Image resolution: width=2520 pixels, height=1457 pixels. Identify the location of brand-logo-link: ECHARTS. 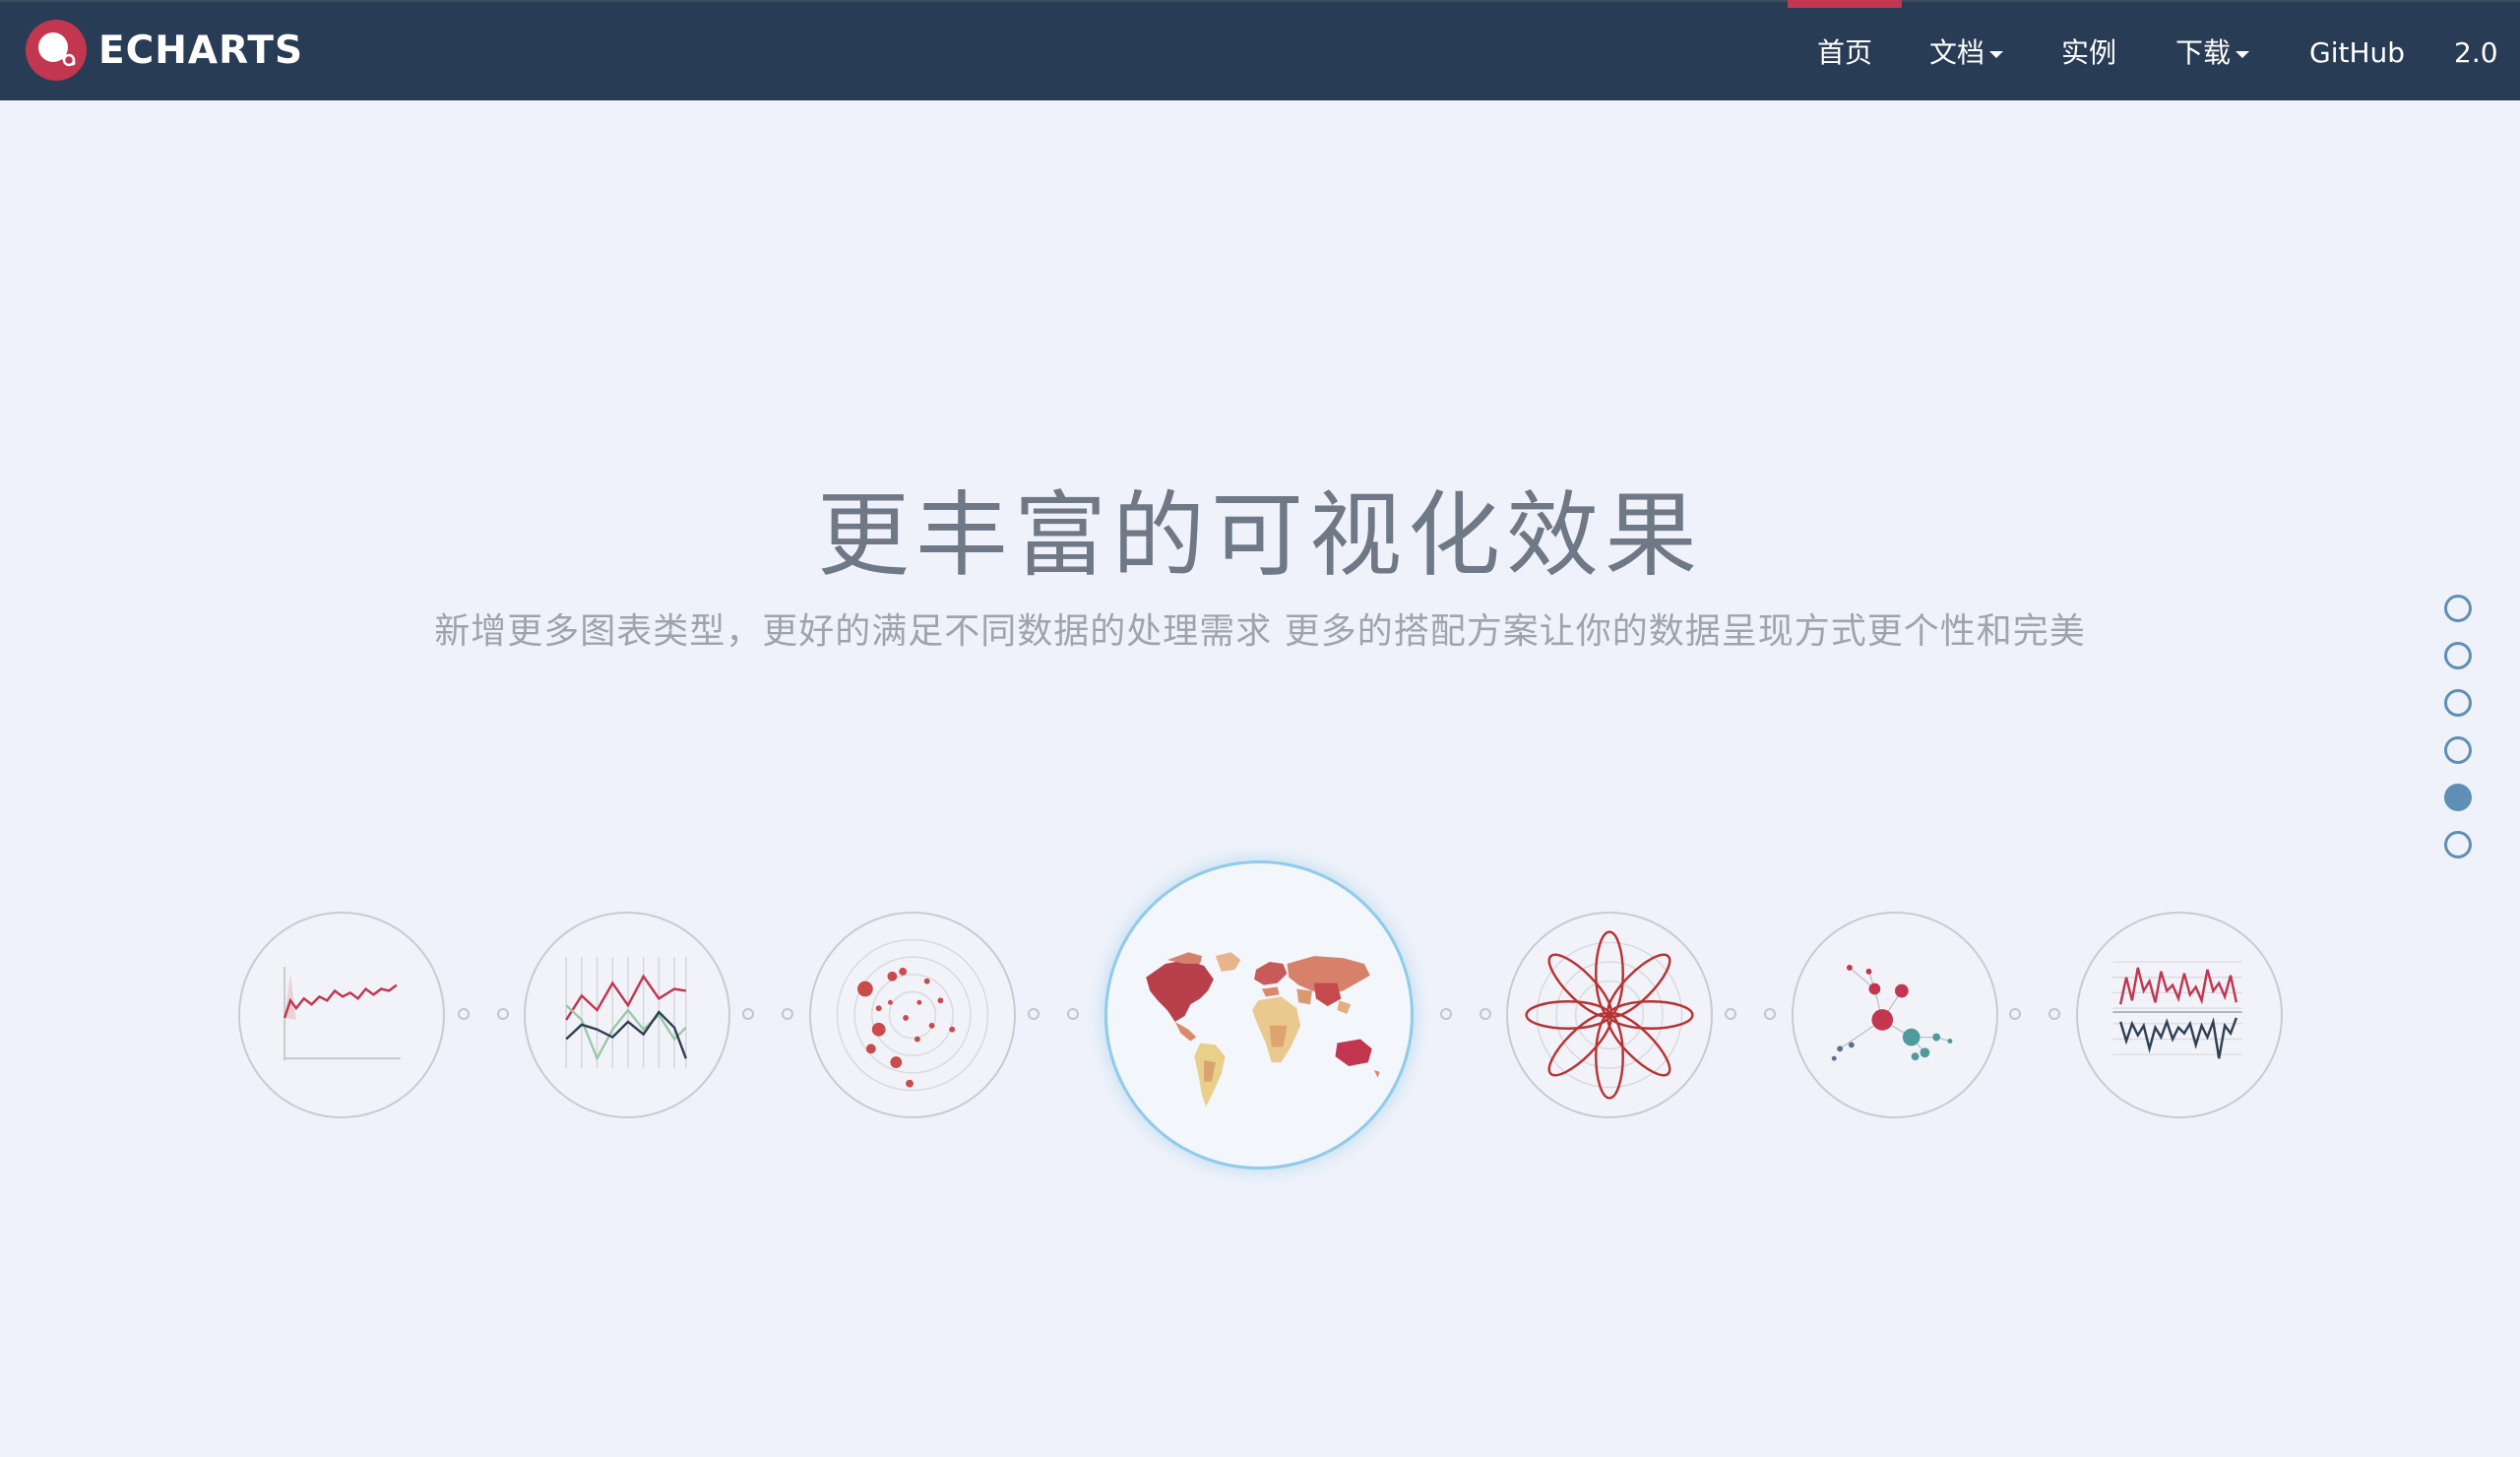
(164, 50).